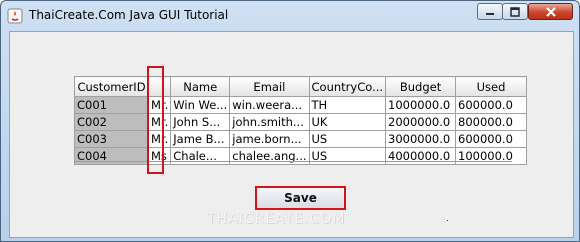 The image size is (580, 242). What do you see at coordinates (200, 86) in the screenshot?
I see `column-header: Name` at bounding box center [200, 86].